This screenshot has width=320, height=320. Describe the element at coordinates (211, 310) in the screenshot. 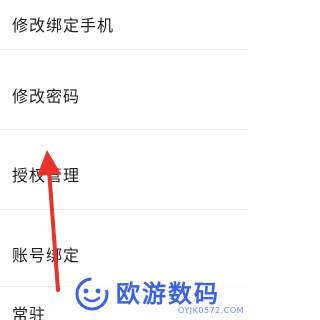

I see `watermark-url: OYJK0572.COM` at that location.